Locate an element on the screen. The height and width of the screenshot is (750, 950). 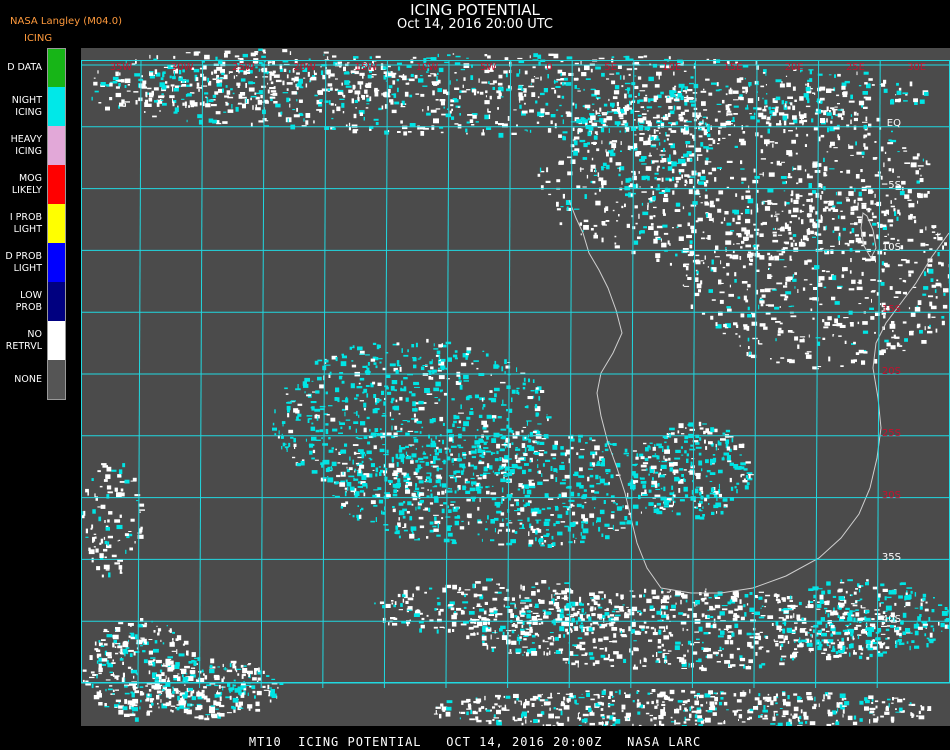
legend-item: MOG LIKELY is located at coordinates (33, 184).